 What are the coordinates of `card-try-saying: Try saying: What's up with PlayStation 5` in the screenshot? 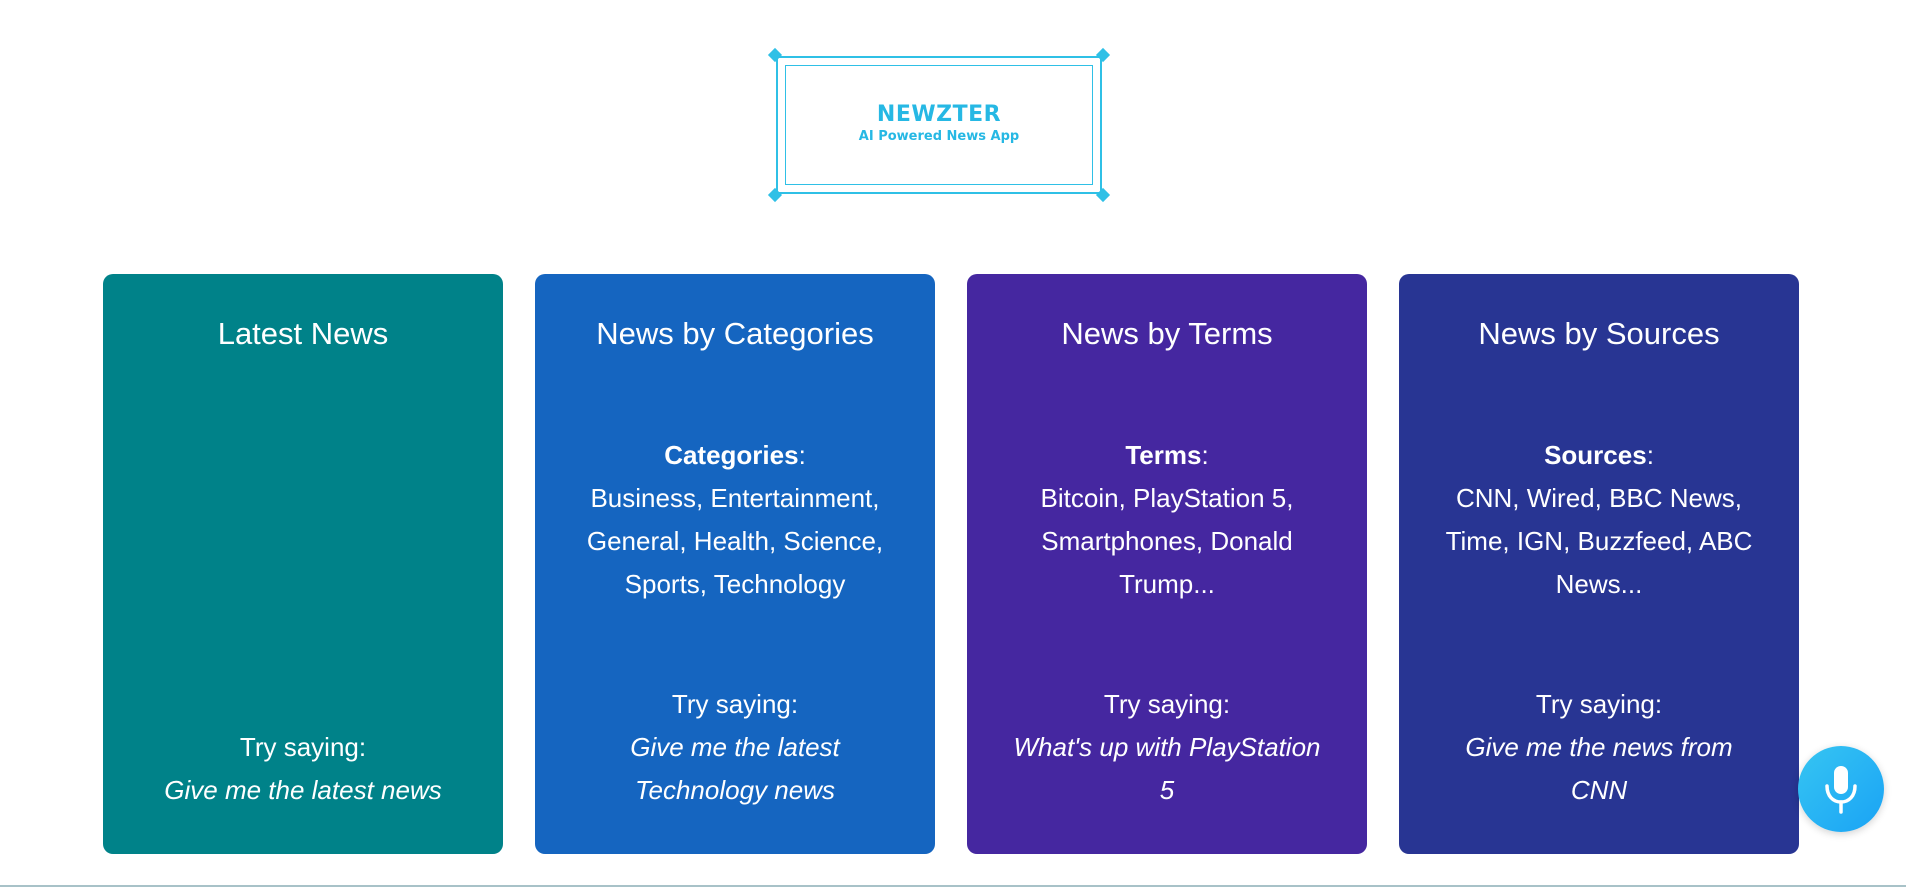 It's located at (1167, 747).